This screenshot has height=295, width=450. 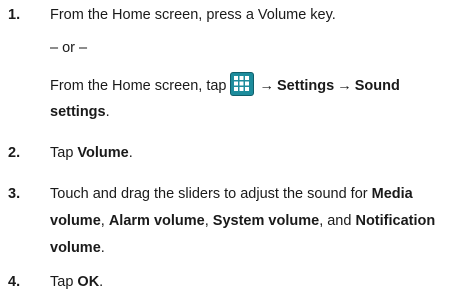 I want to click on step-number: 4., so click(x=14, y=282).